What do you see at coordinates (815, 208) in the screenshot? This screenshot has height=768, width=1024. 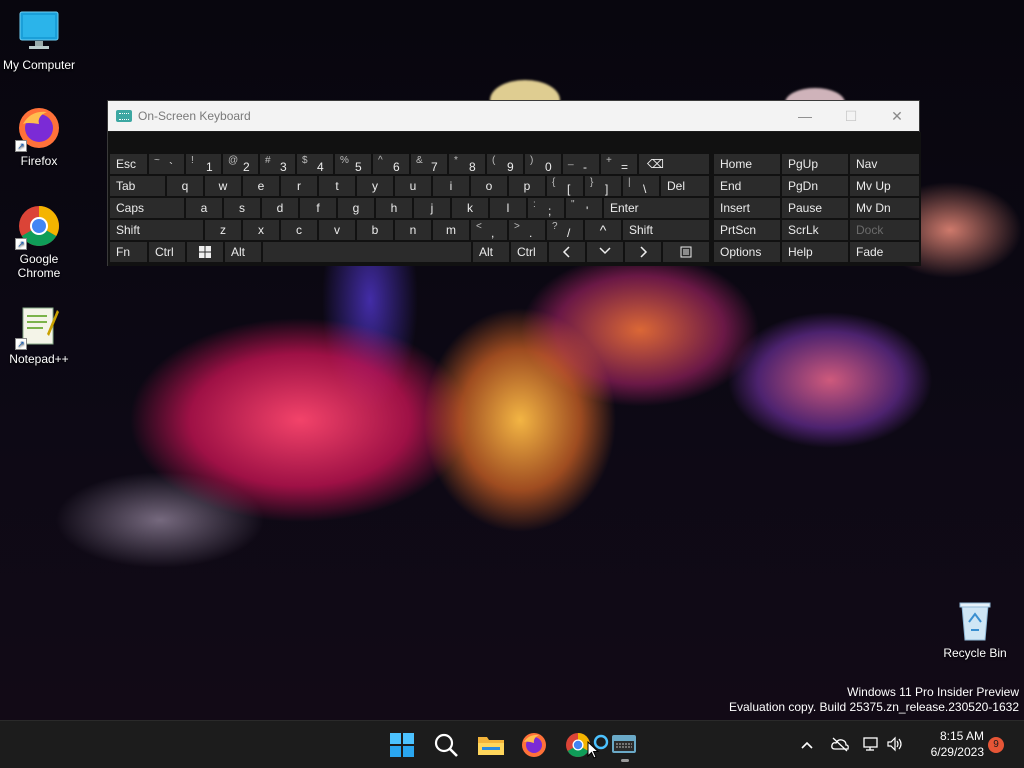 I see `key-pause: Pause` at bounding box center [815, 208].